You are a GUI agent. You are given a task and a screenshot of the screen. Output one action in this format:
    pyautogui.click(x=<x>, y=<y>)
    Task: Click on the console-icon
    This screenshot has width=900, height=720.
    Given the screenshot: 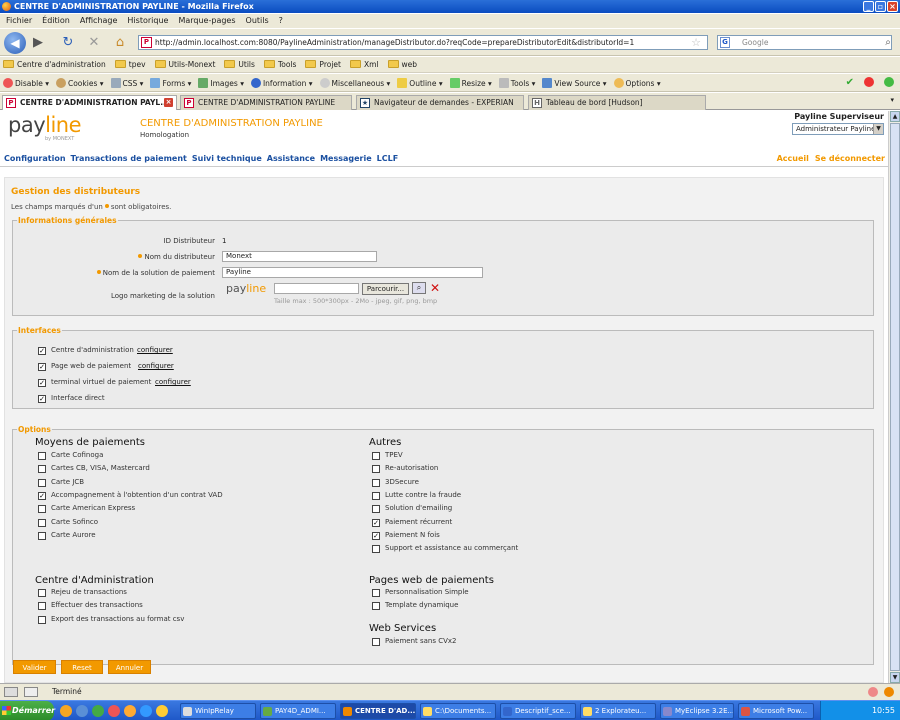 What is the action you would take?
    pyautogui.click(x=31, y=692)
    